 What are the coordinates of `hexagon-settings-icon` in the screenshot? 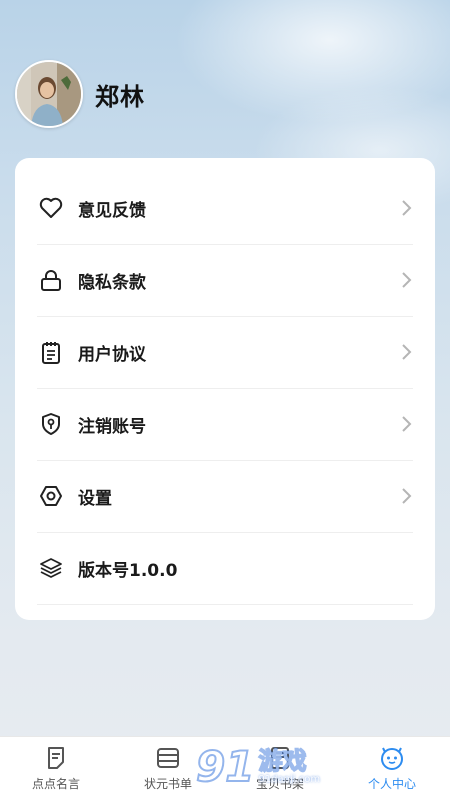 It's located at (51, 496).